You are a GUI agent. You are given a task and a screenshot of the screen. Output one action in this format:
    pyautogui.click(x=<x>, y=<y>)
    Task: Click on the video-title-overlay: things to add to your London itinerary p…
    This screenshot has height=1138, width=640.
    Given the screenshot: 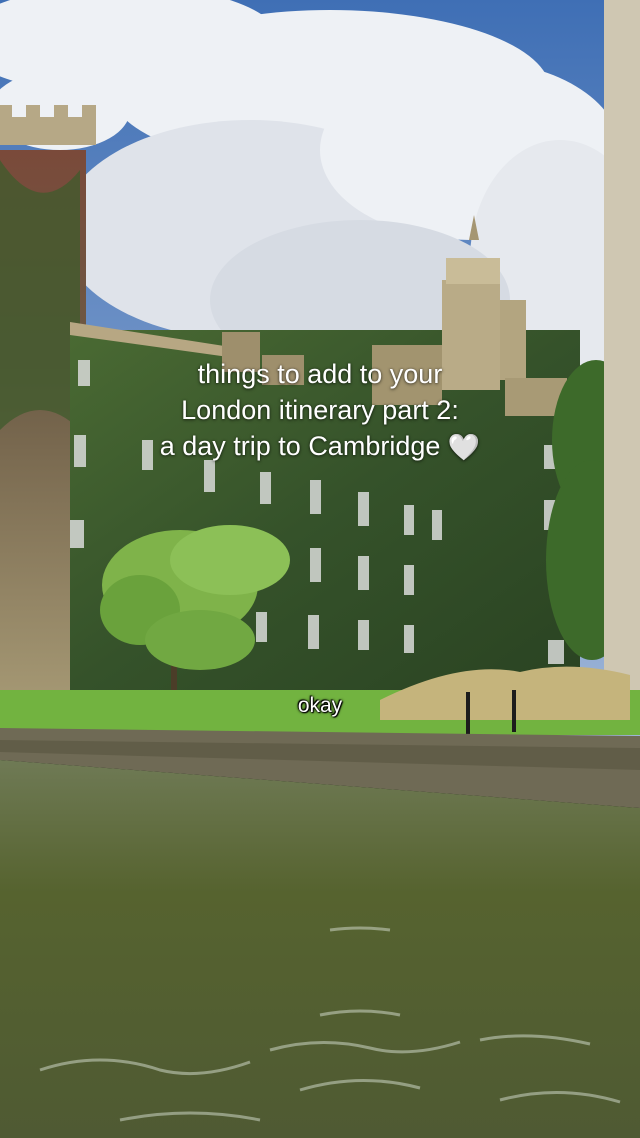 What is the action you would take?
    pyautogui.click(x=320, y=410)
    